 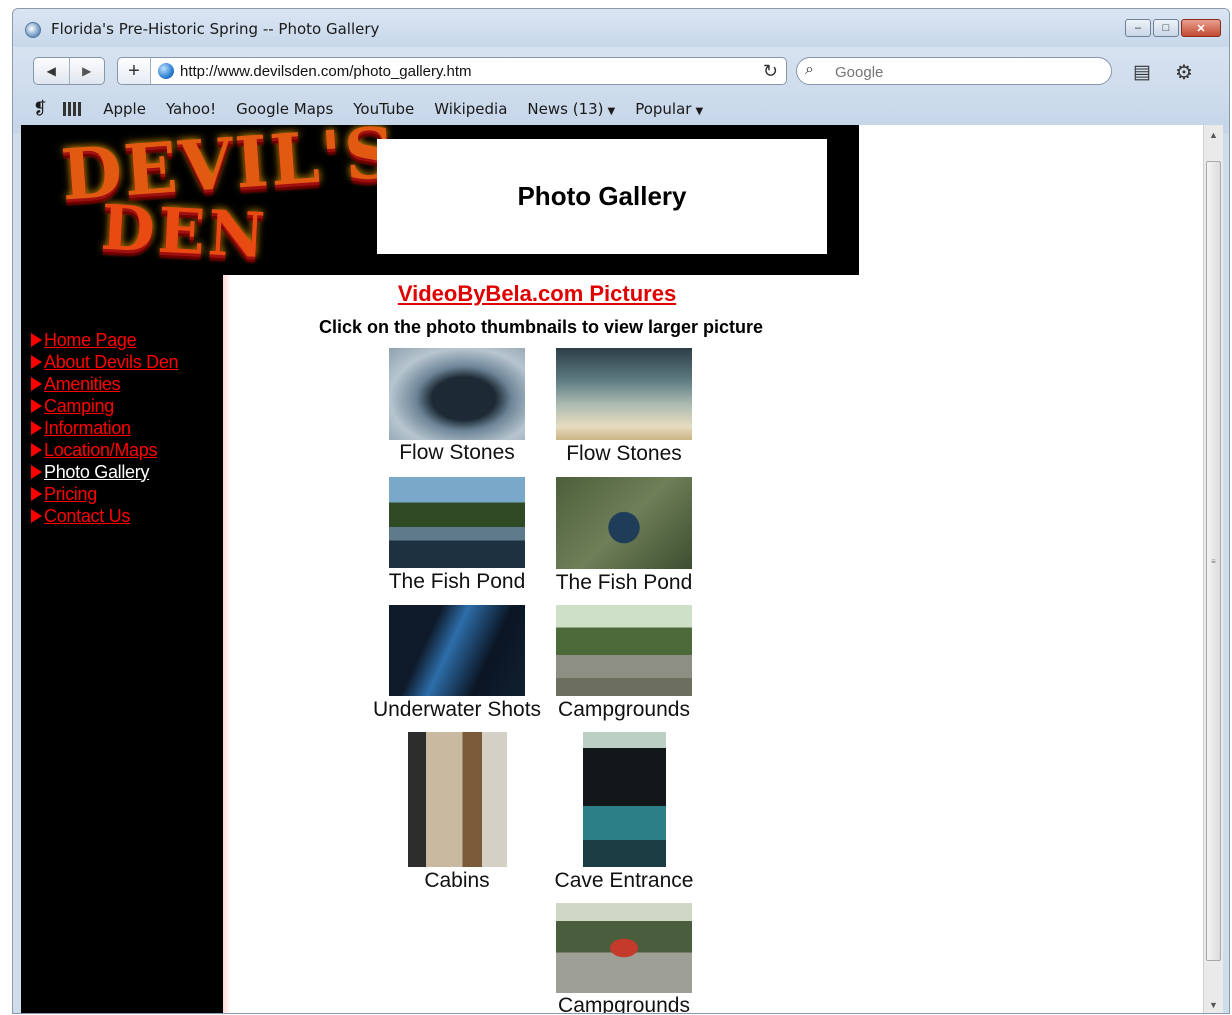 I want to click on top-sites-grid-icon, so click(x=73, y=109).